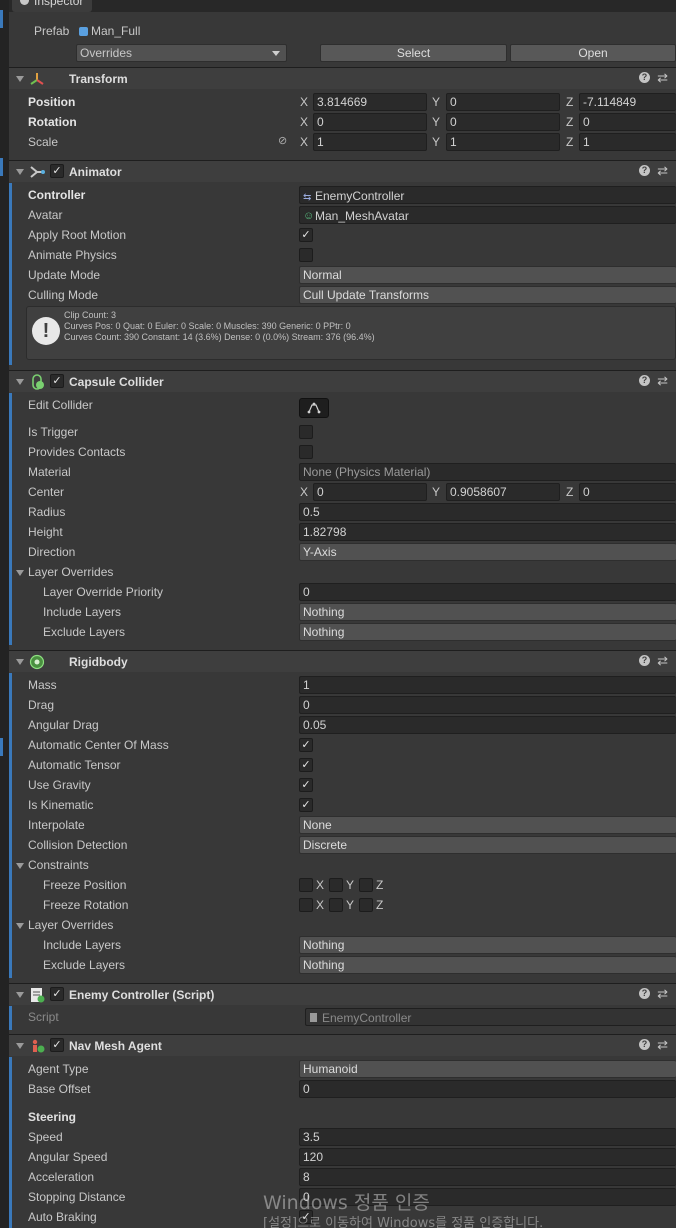 Image resolution: width=676 pixels, height=1228 pixels. Describe the element at coordinates (57, 381) in the screenshot. I see `capsule-collider-enabled-checkbox: ✓` at that location.